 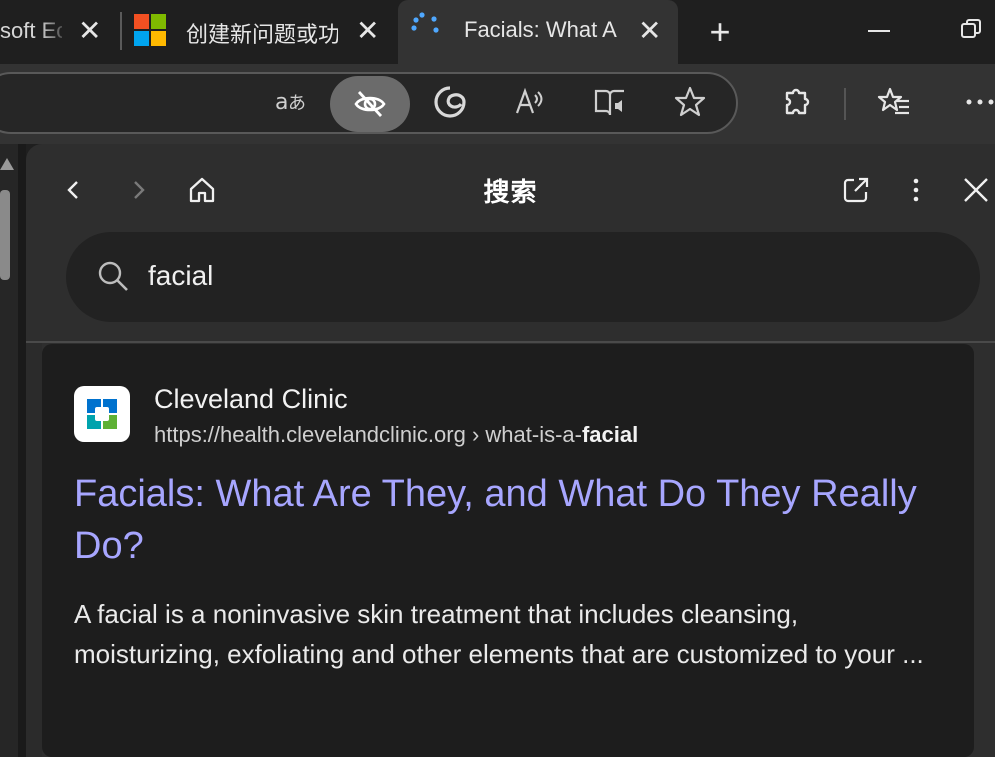 I want to click on tab-title: 创建新问题或功, so click(x=262, y=34).